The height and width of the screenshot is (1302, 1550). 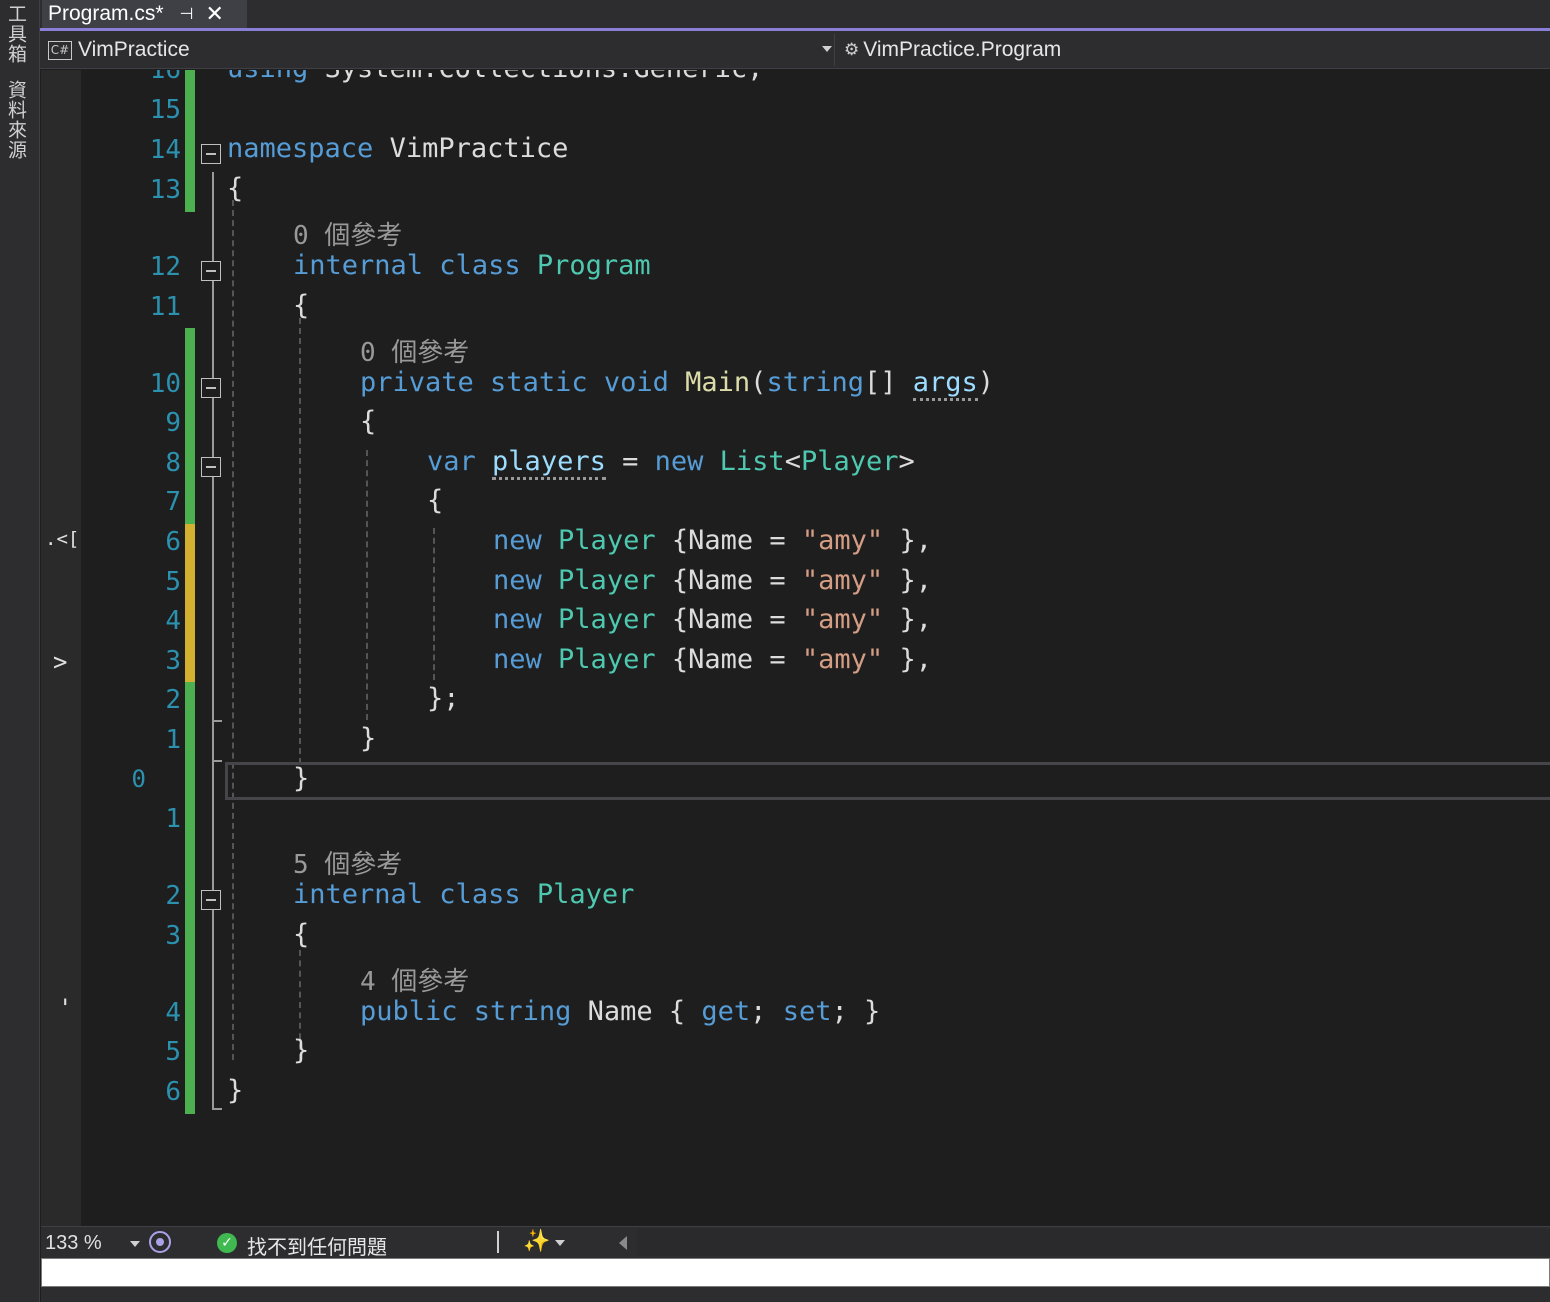 I want to click on keyword: var, so click(x=451, y=461).